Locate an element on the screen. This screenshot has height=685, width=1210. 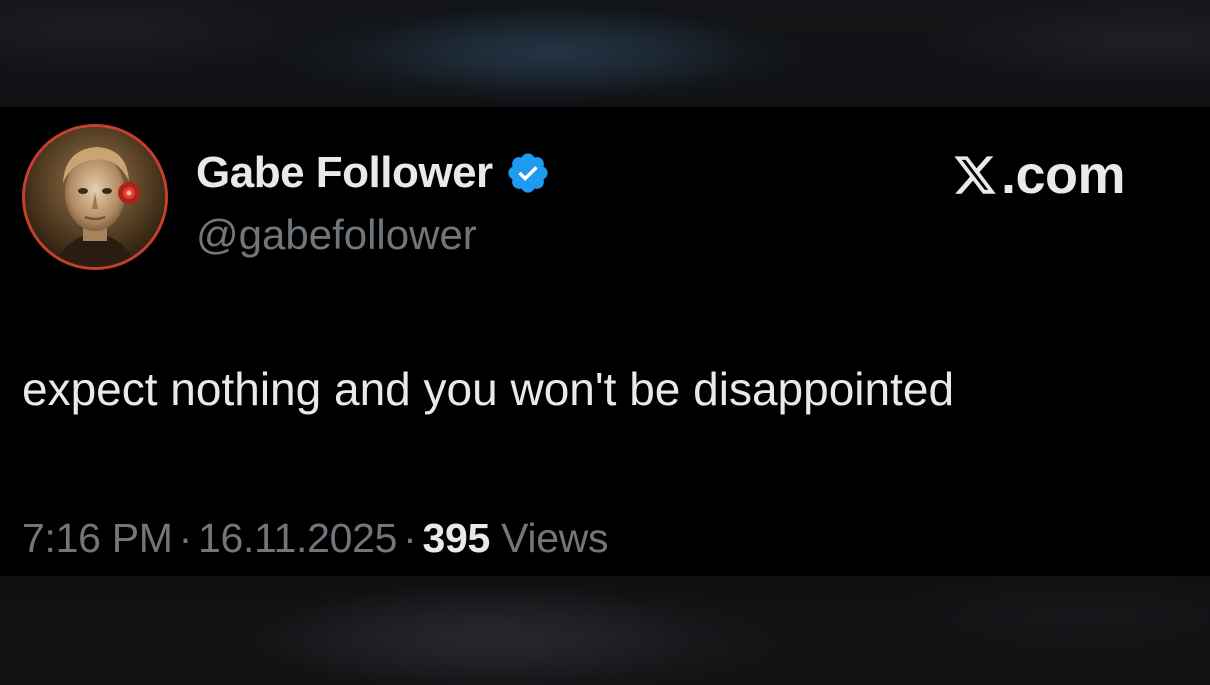
avatar is located at coordinates (95, 197).